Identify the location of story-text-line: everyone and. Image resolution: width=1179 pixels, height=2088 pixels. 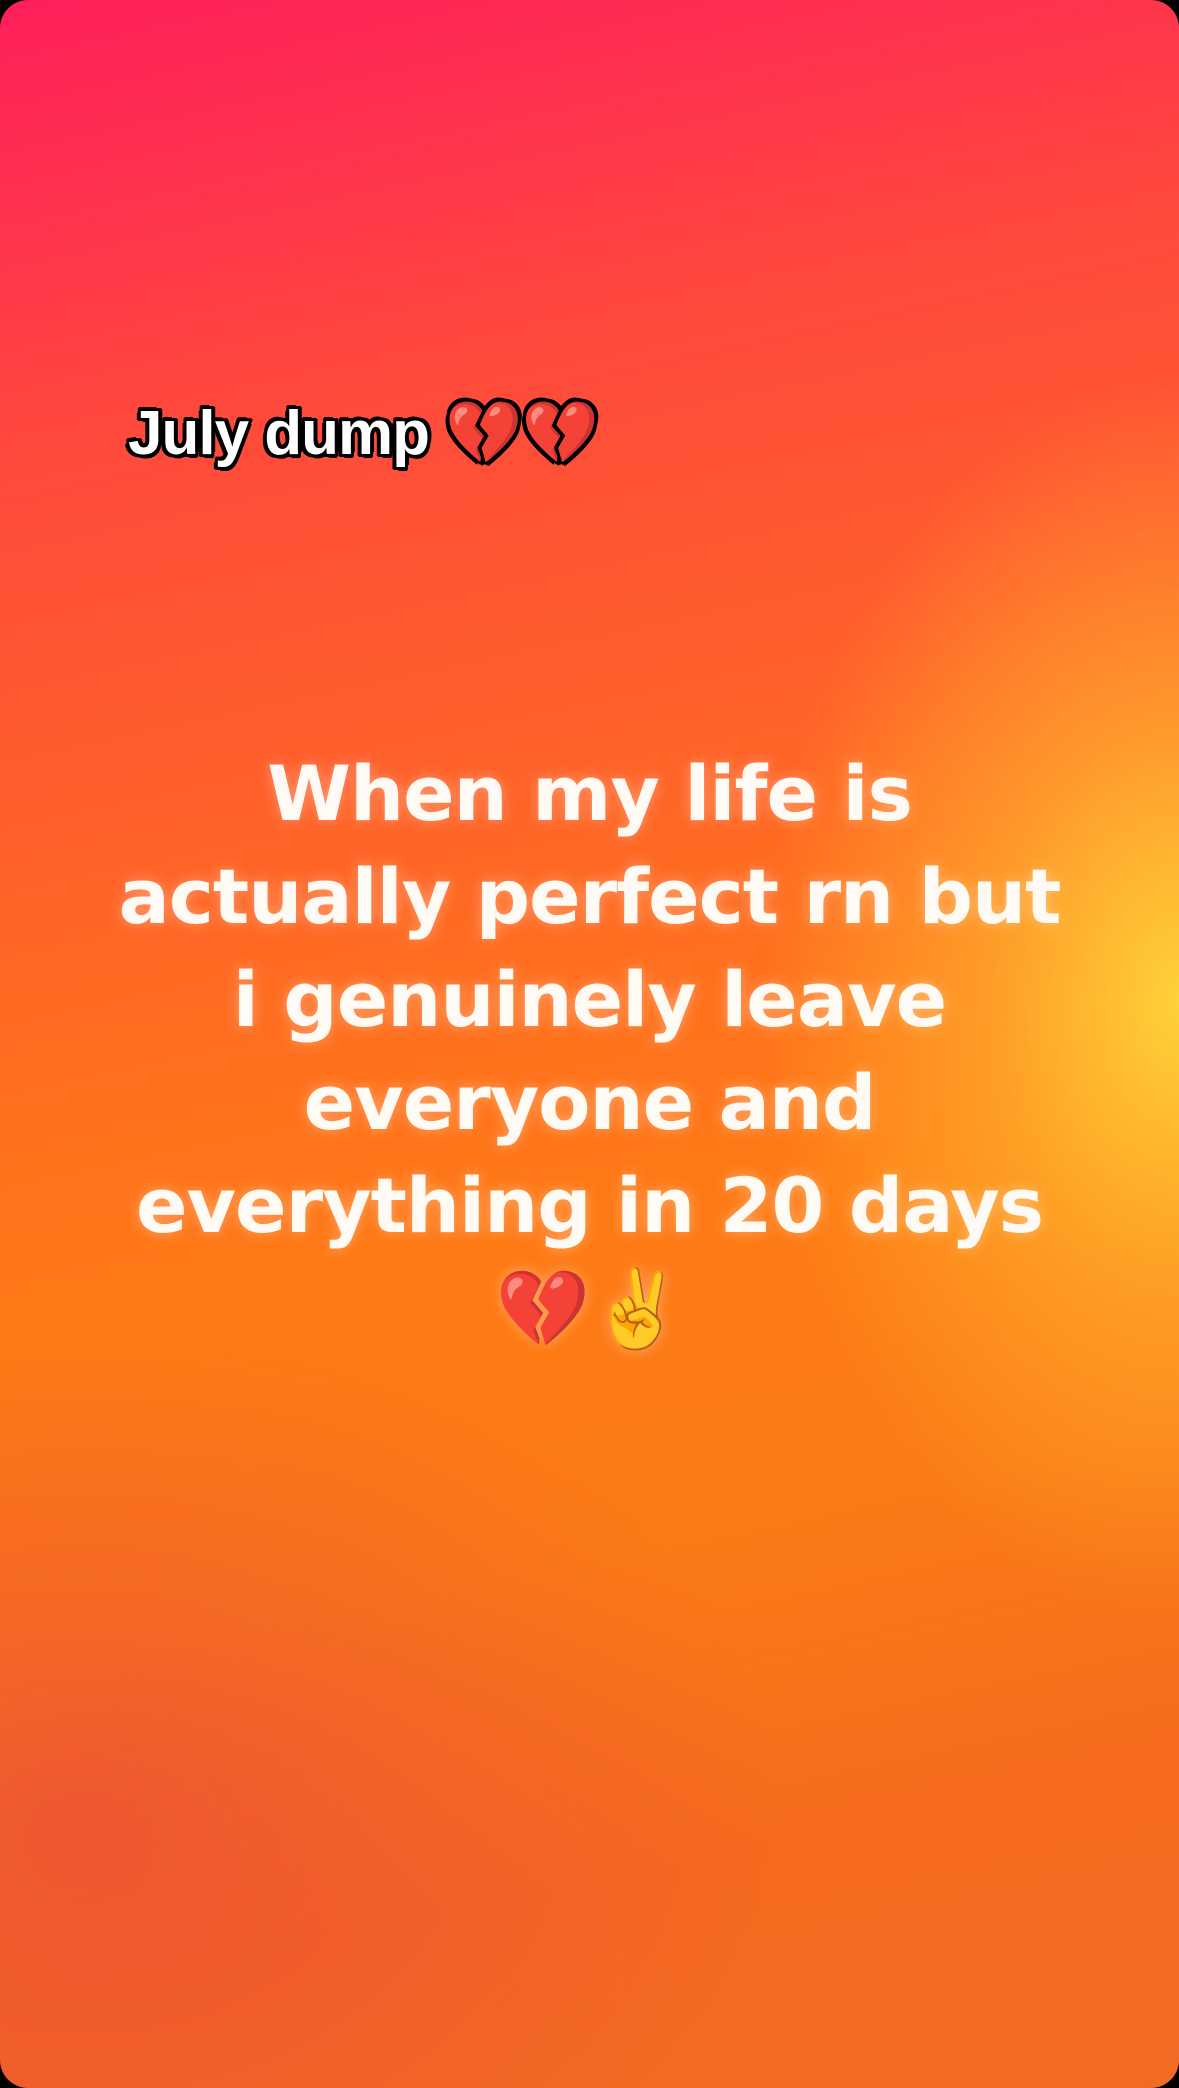
(590, 1102).